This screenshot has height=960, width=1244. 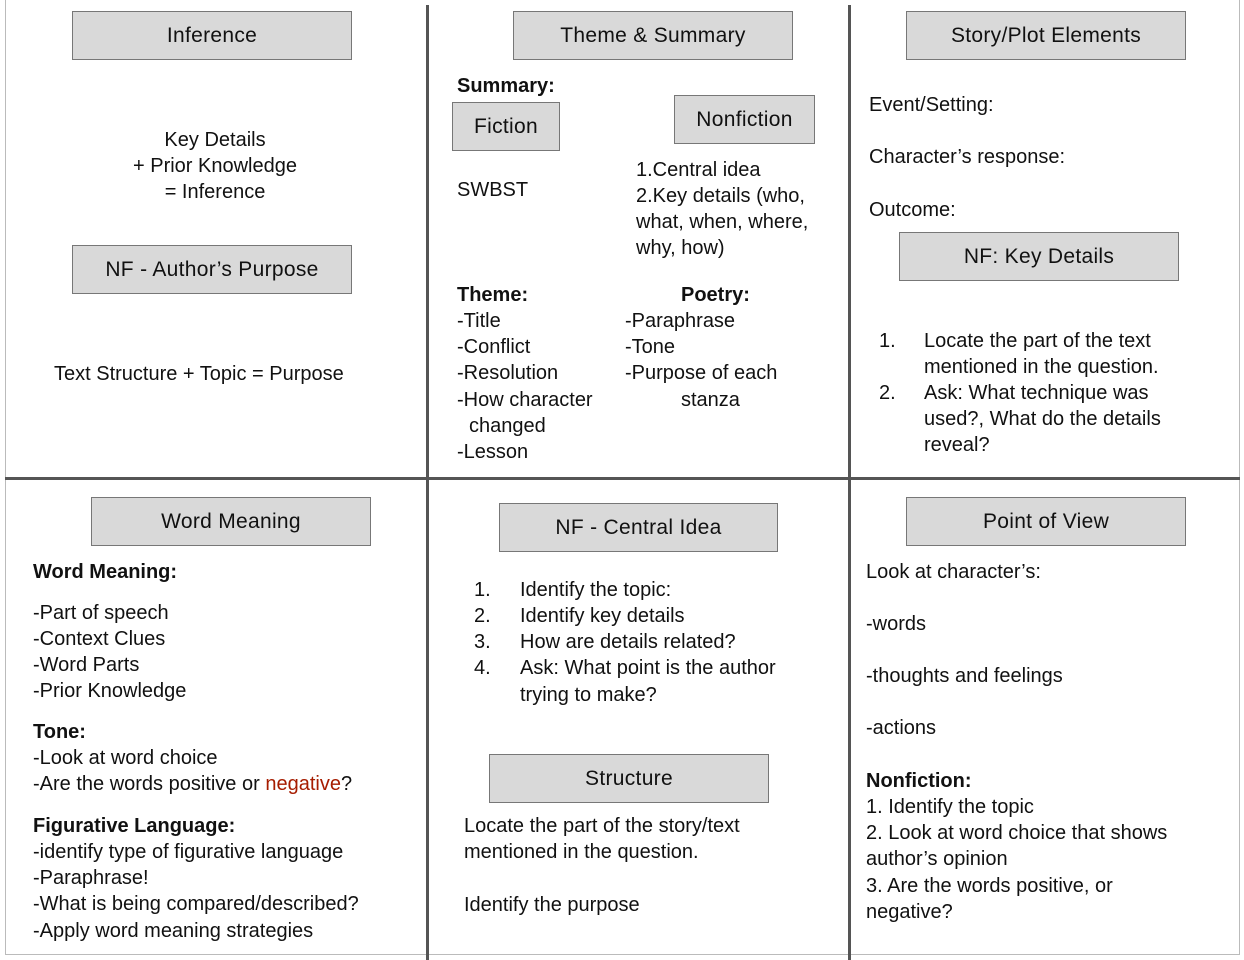 I want to click on tone-text: ?, so click(x=346, y=784).